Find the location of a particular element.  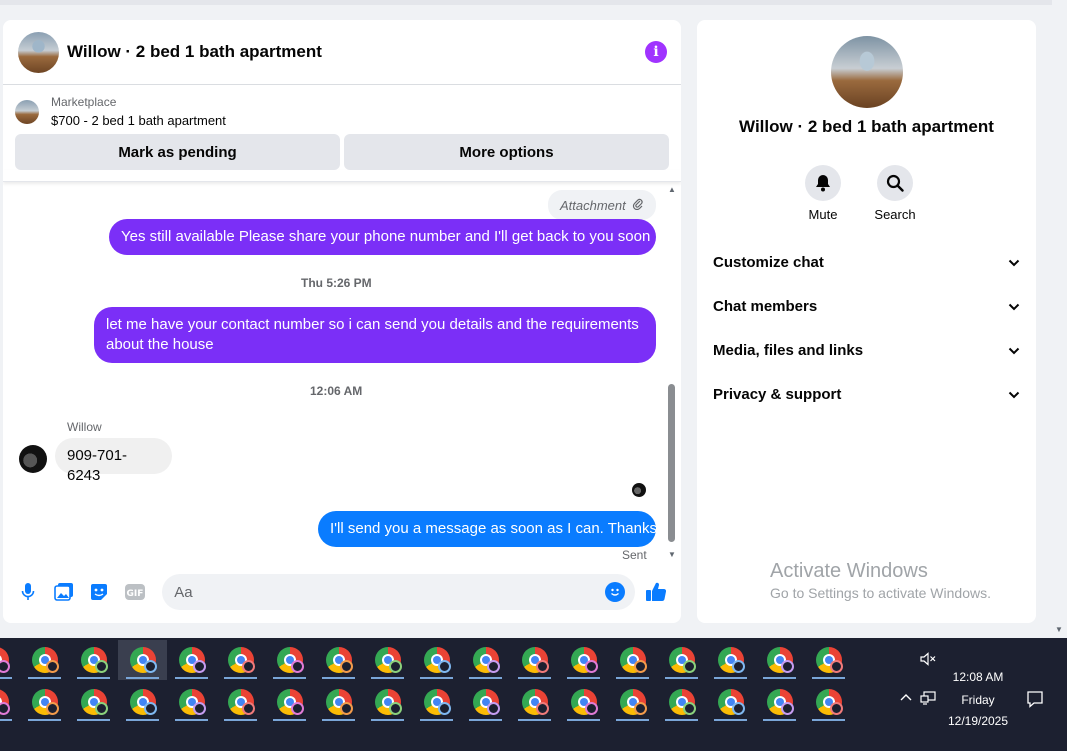

section-chat-members: Chat members is located at coordinates (866, 306).